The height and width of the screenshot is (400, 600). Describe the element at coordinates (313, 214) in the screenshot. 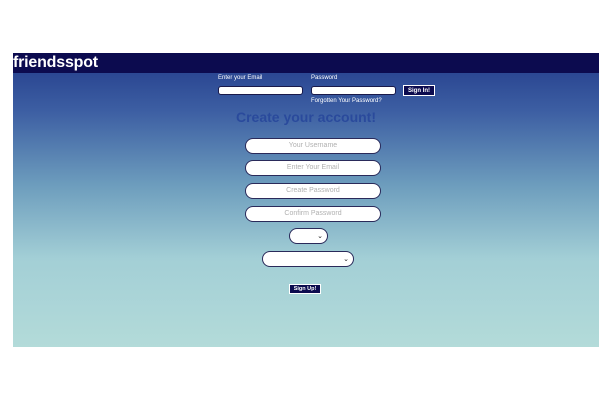

I see `confirm-password-input: Confirm Password` at that location.